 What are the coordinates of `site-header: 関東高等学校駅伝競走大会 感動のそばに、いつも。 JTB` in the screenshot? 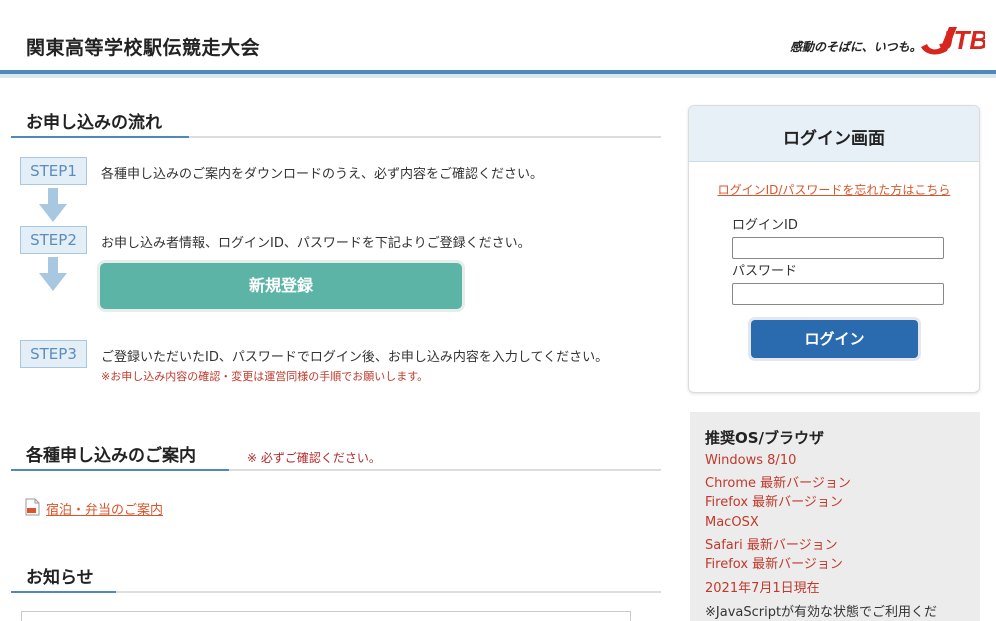 It's located at (498, 39).